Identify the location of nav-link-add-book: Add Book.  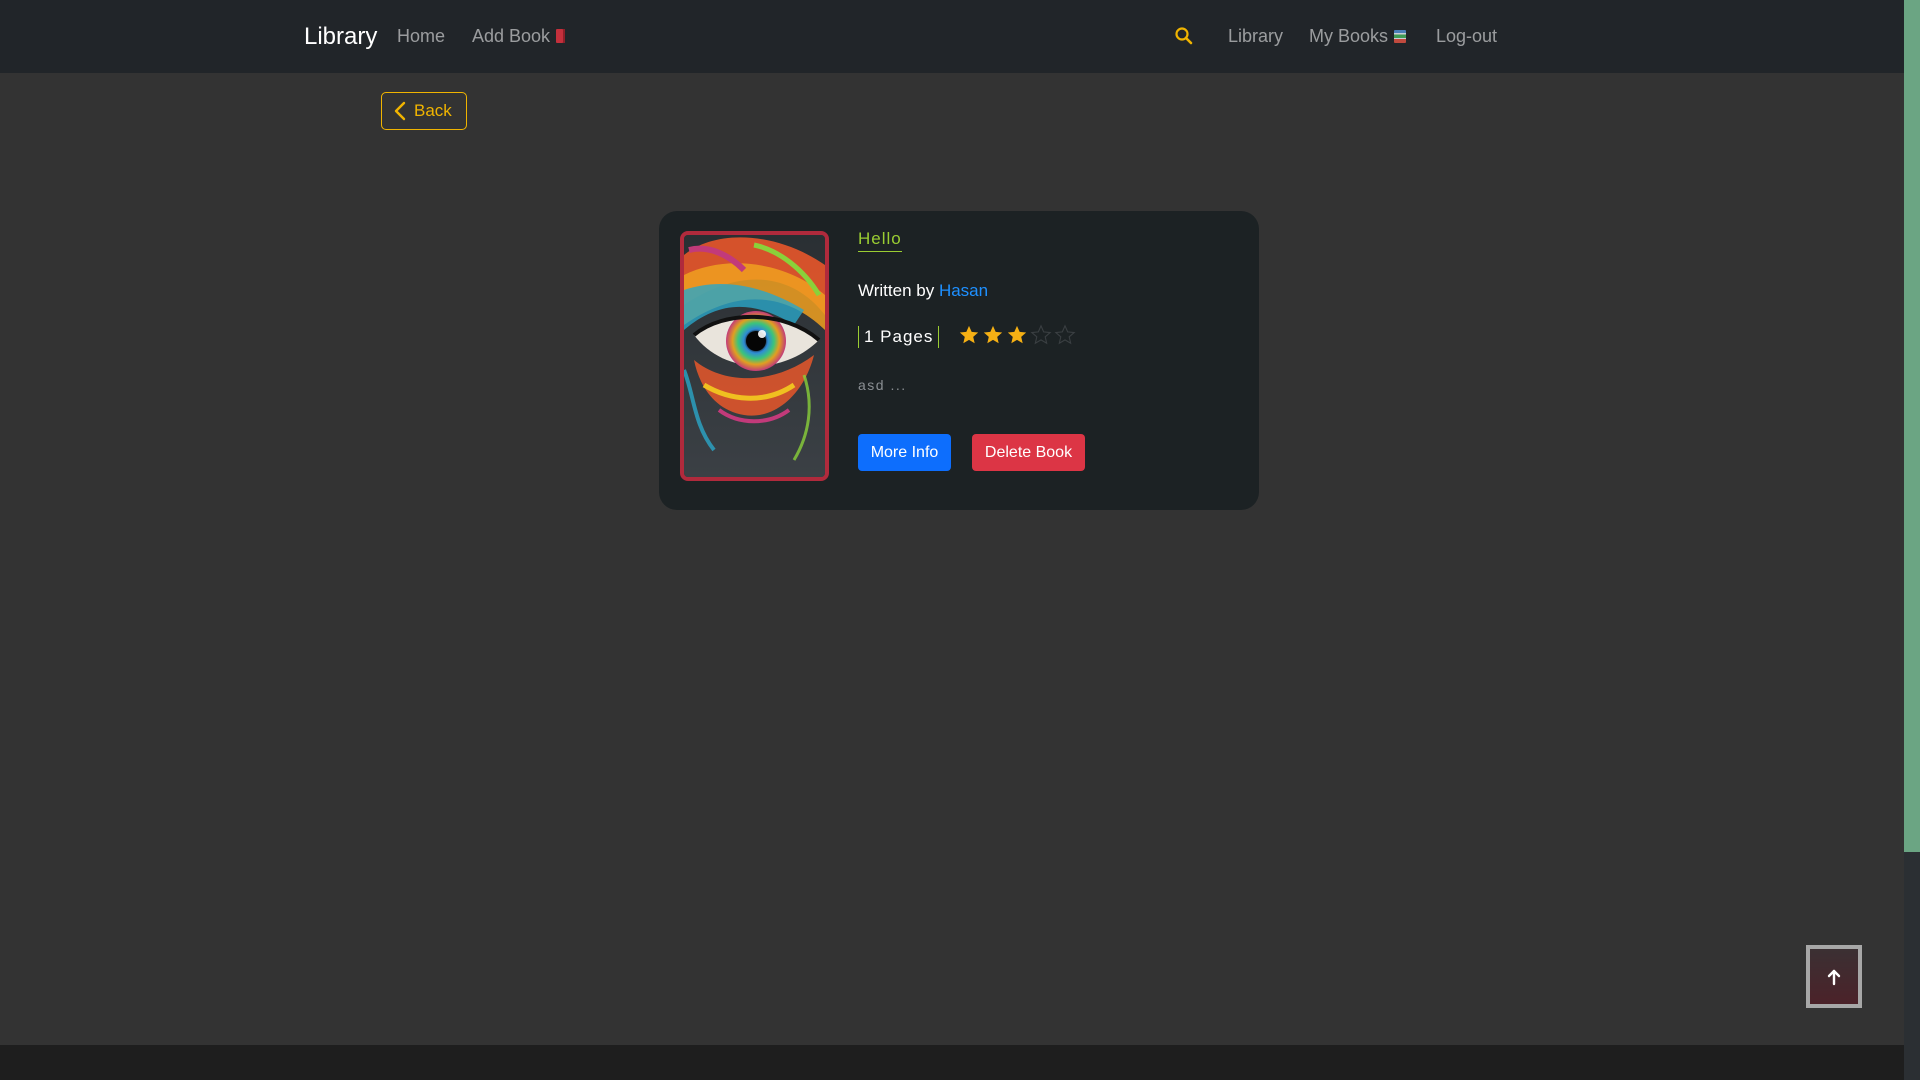
(519, 36).